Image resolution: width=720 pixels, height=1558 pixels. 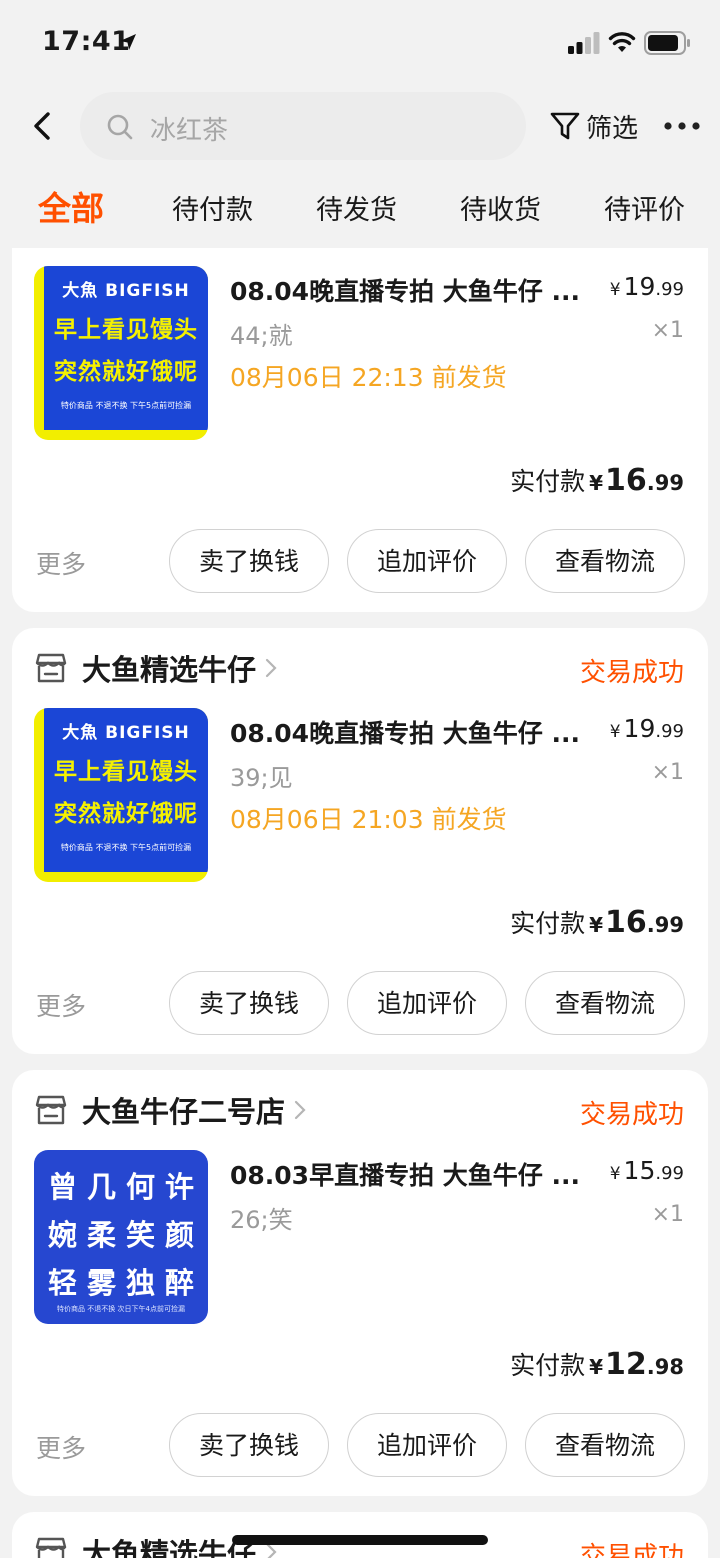 I want to click on search-icon, so click(x=120, y=127).